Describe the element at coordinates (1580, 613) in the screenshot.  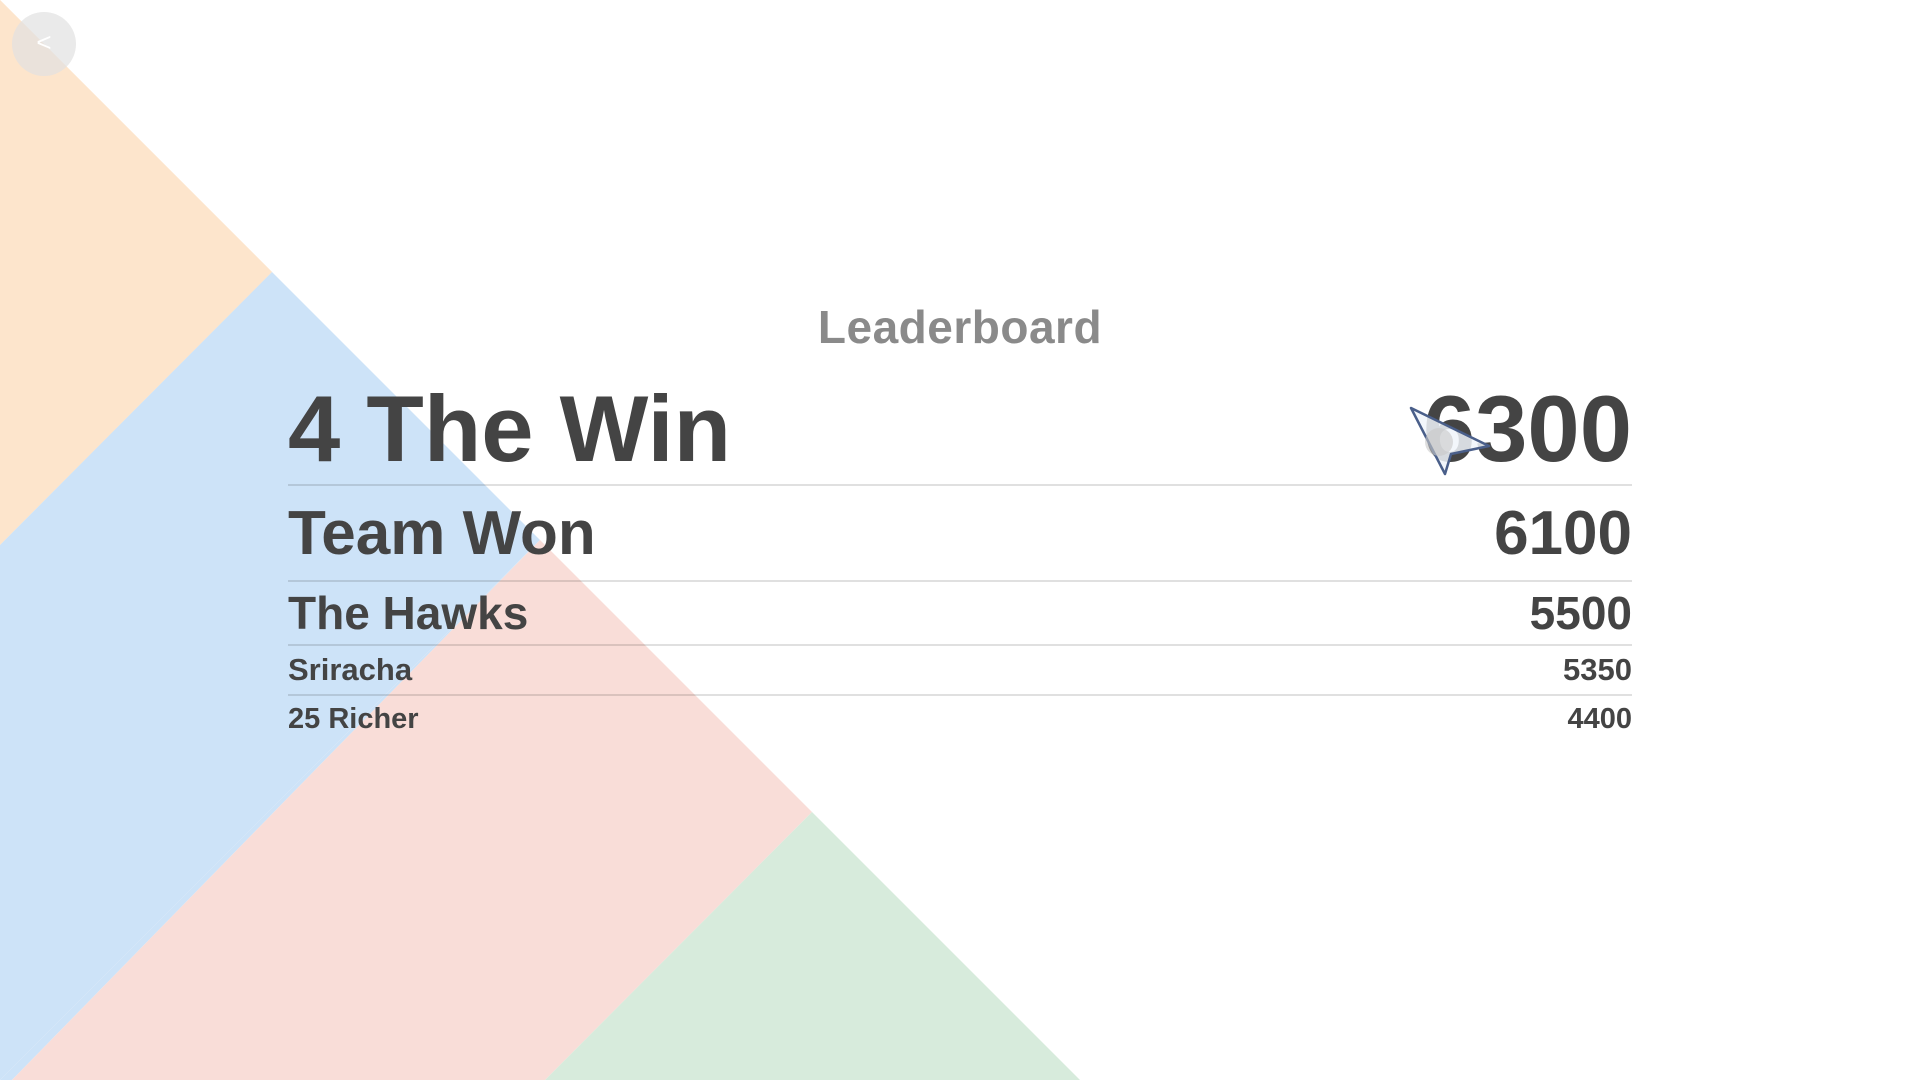
I see `team-score: 5500` at that location.